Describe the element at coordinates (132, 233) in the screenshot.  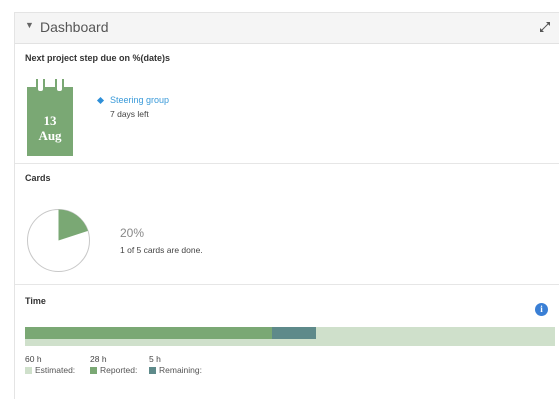
I see `cards-percent: 20%` at that location.